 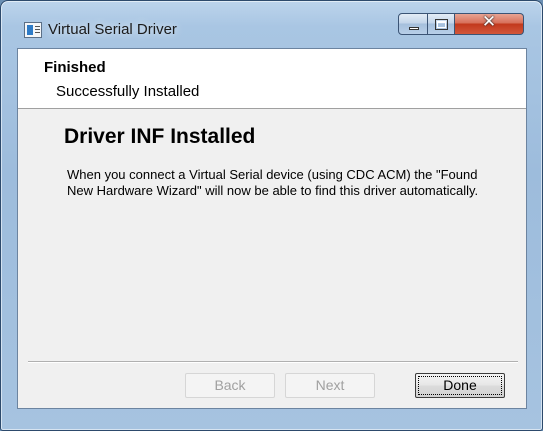 I want to click on done-button: Done, so click(x=460, y=385).